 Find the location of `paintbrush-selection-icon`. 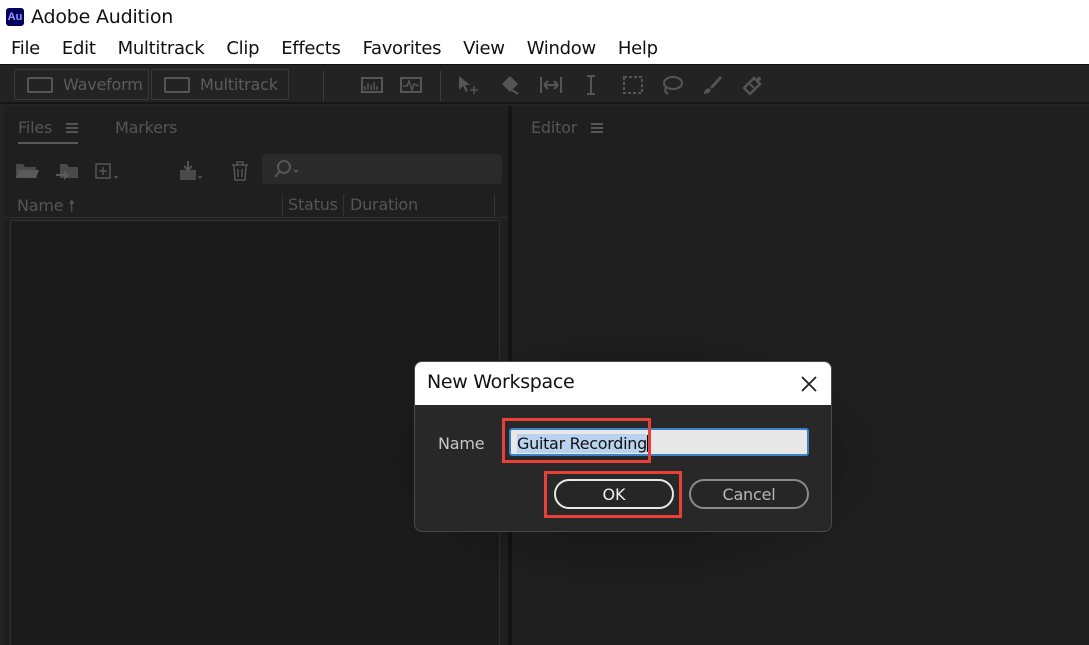

paintbrush-selection-icon is located at coordinates (712, 85).